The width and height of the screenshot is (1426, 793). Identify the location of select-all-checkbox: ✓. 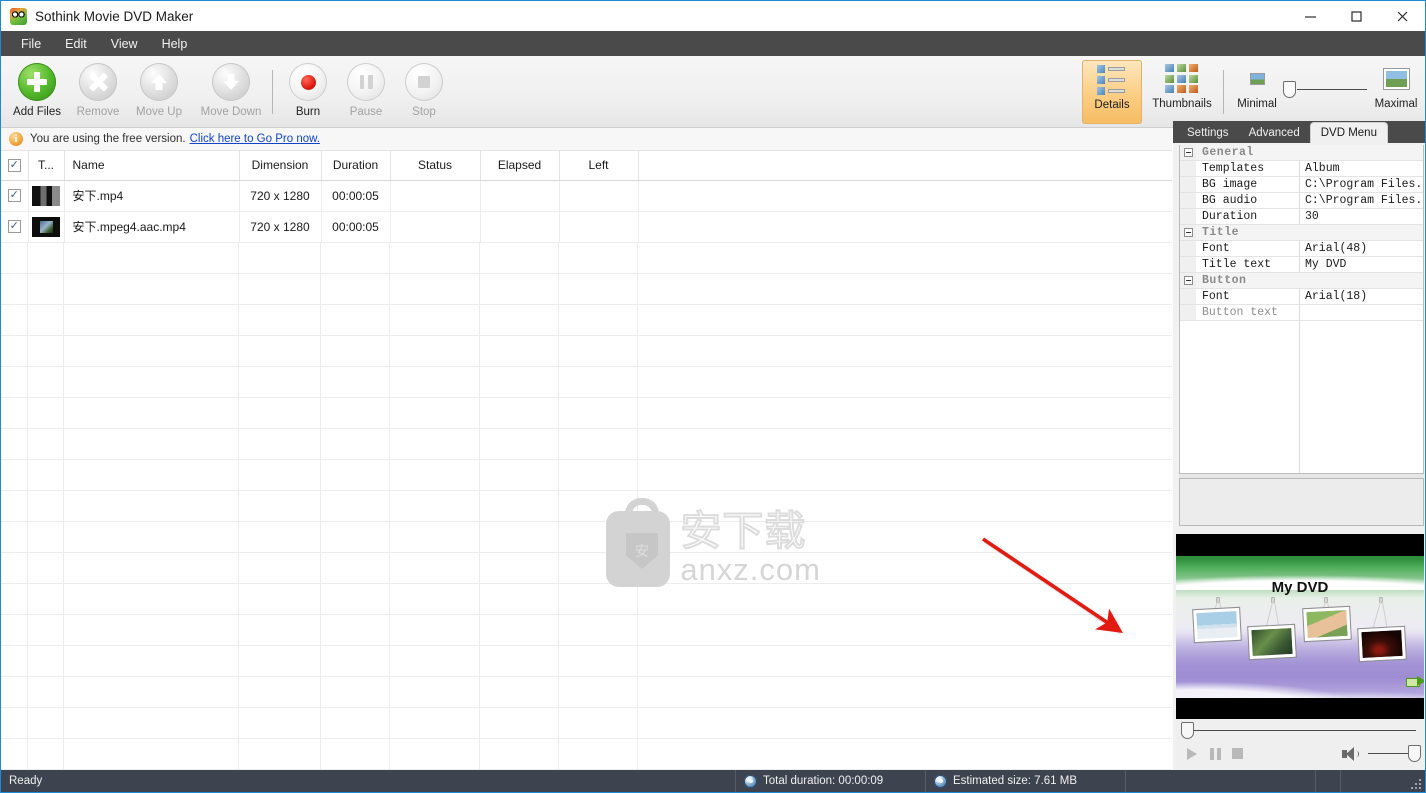
(14, 165).